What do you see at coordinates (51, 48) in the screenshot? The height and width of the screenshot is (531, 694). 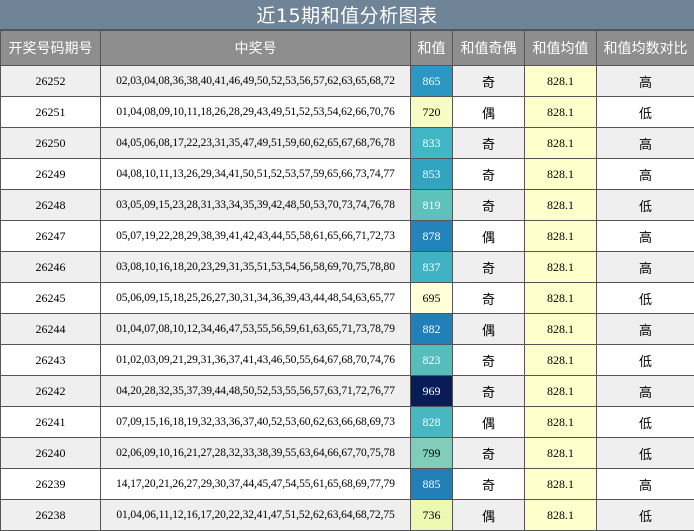 I see `header-issue: 开奖号码期号` at bounding box center [51, 48].